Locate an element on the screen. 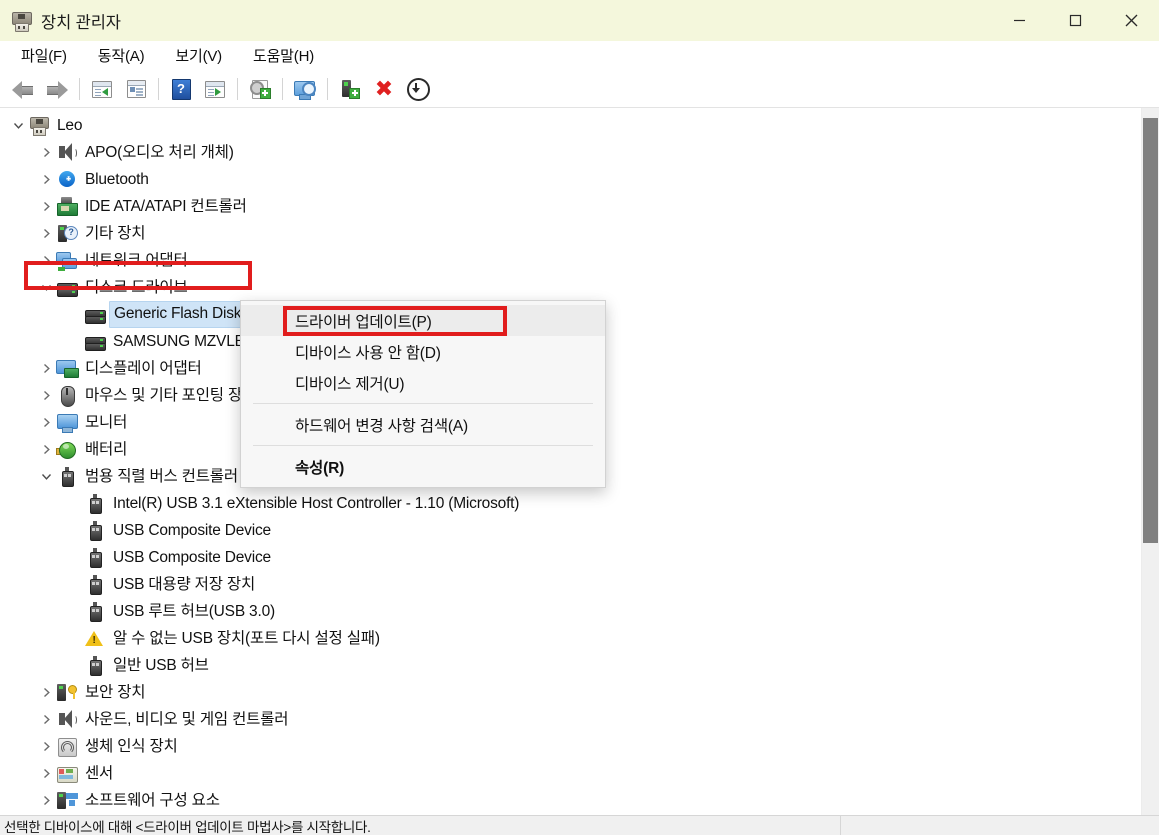 This screenshot has height=835, width=1159. tree-item: Leo is located at coordinates (570, 125).